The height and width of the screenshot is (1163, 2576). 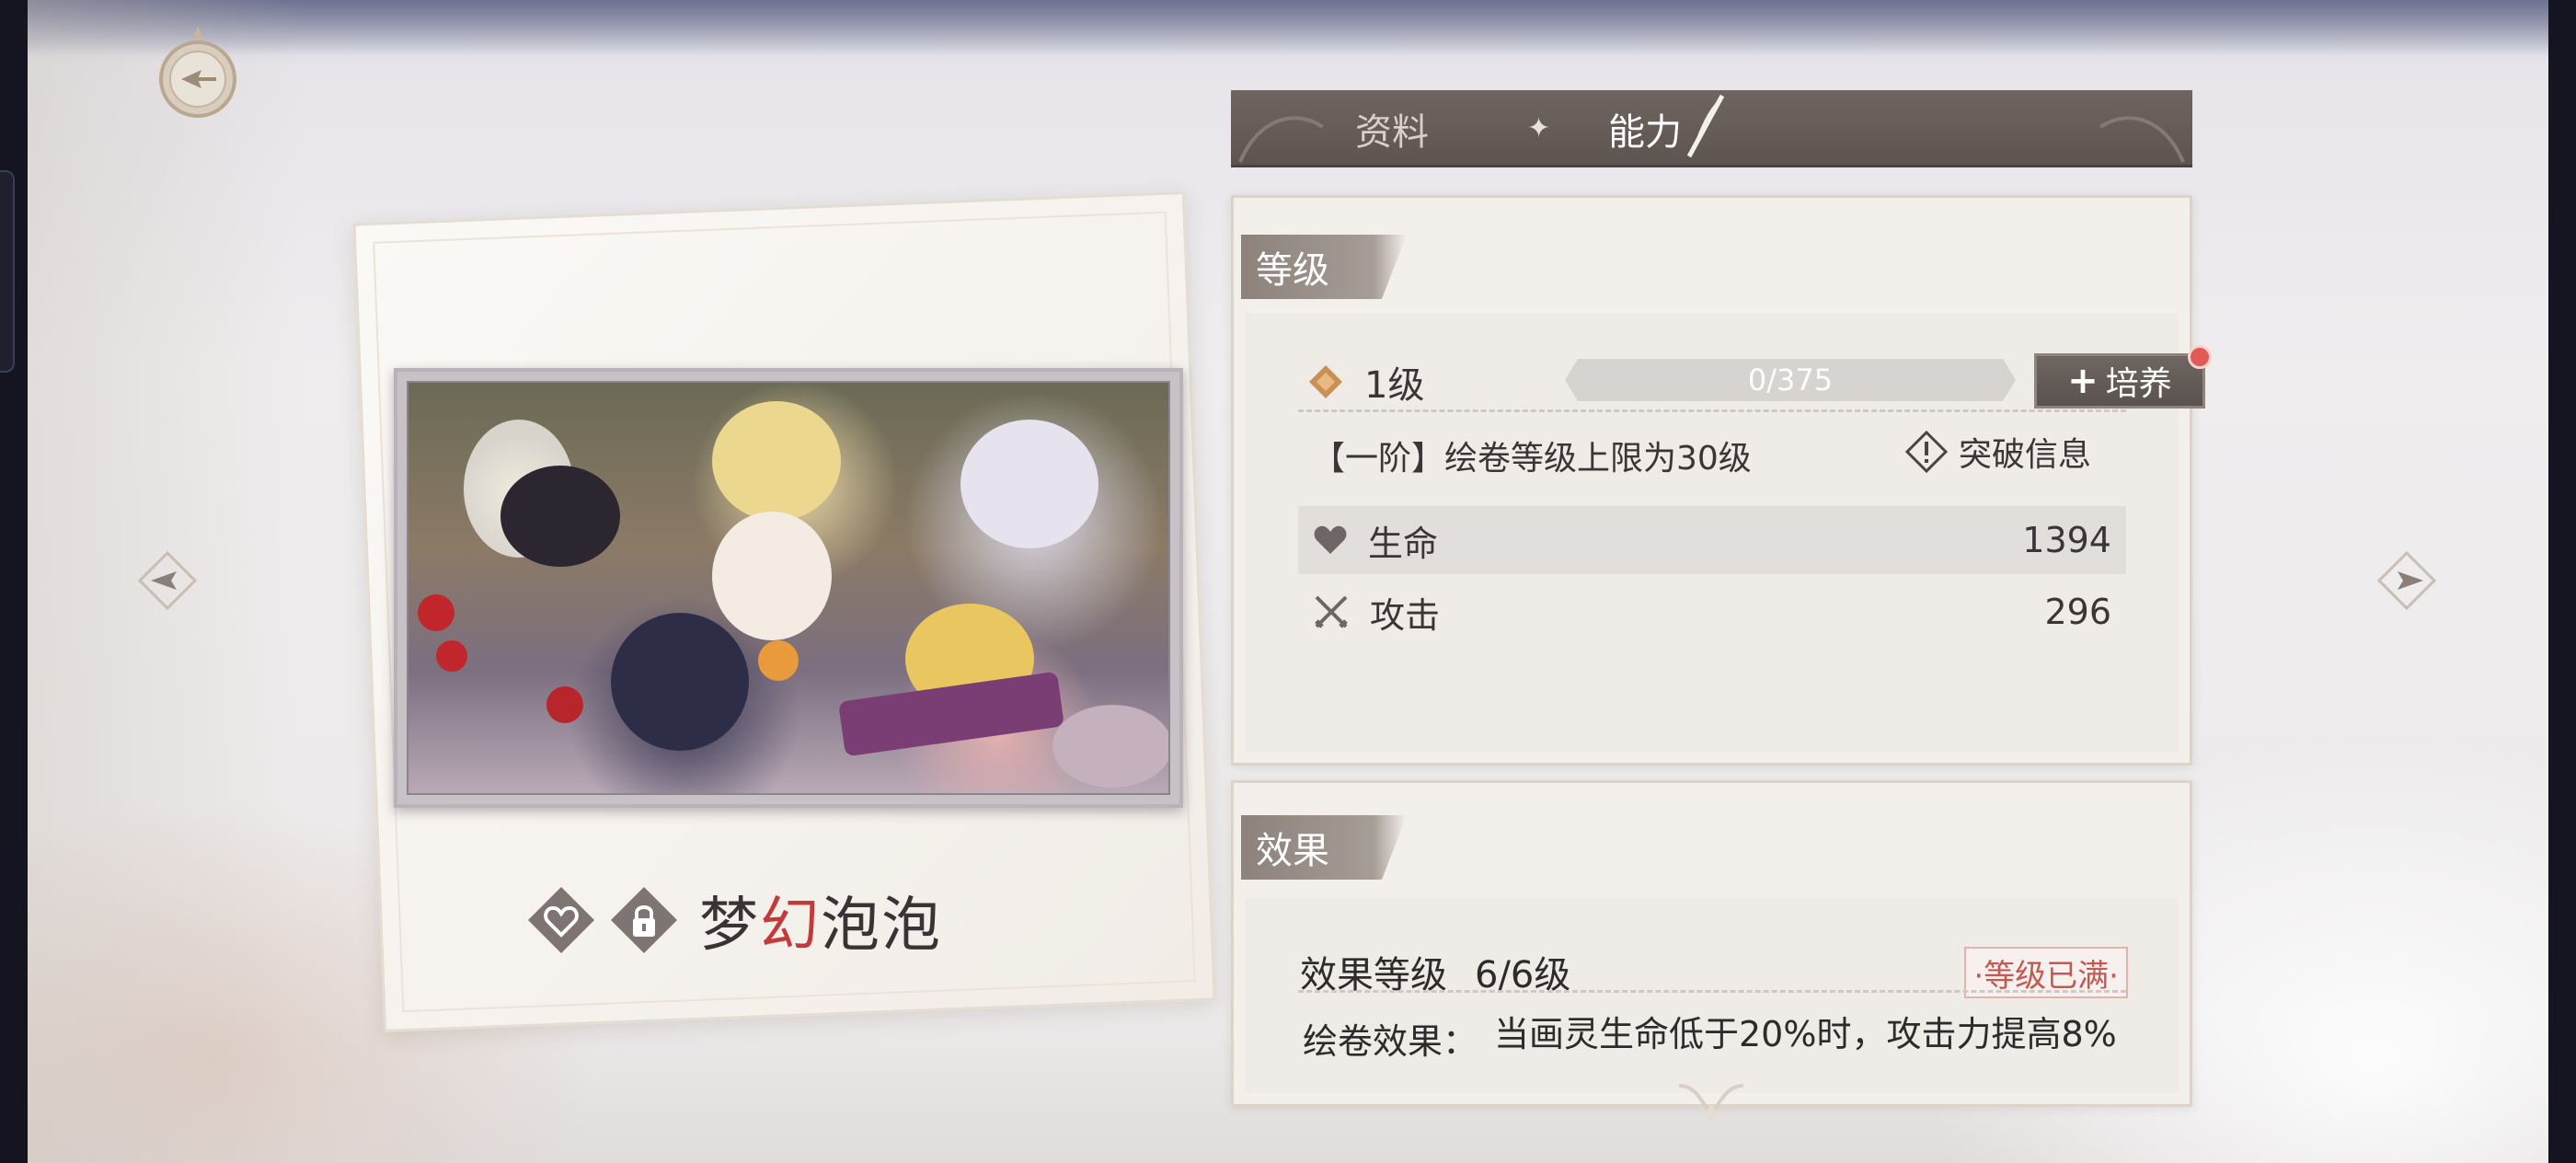 What do you see at coordinates (1532, 459) in the screenshot?
I see `rank-limit-text: 【一阶】绘卷等级上限为30级` at bounding box center [1532, 459].